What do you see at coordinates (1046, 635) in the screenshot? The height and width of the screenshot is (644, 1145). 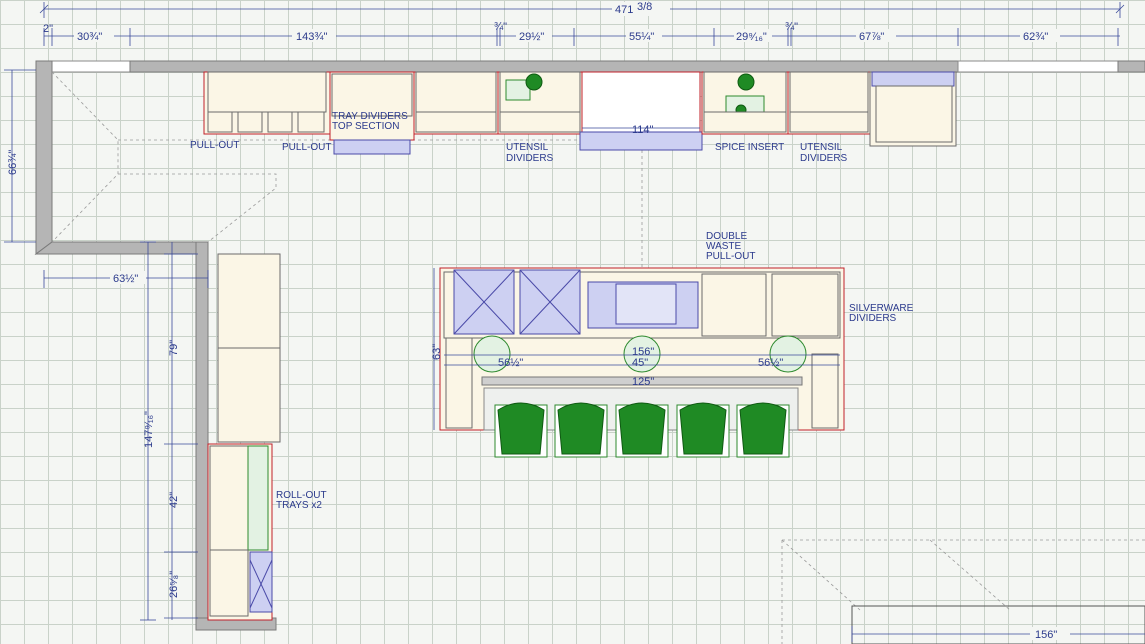 I see `dim-bottom-right: 156"` at bounding box center [1046, 635].